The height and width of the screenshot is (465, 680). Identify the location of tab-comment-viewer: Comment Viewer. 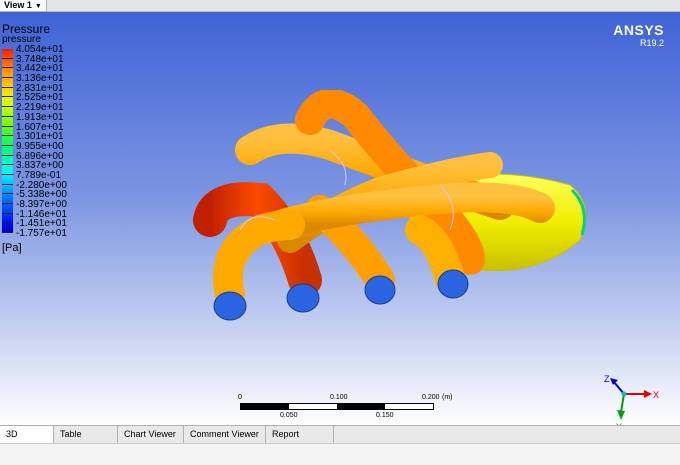
(225, 434).